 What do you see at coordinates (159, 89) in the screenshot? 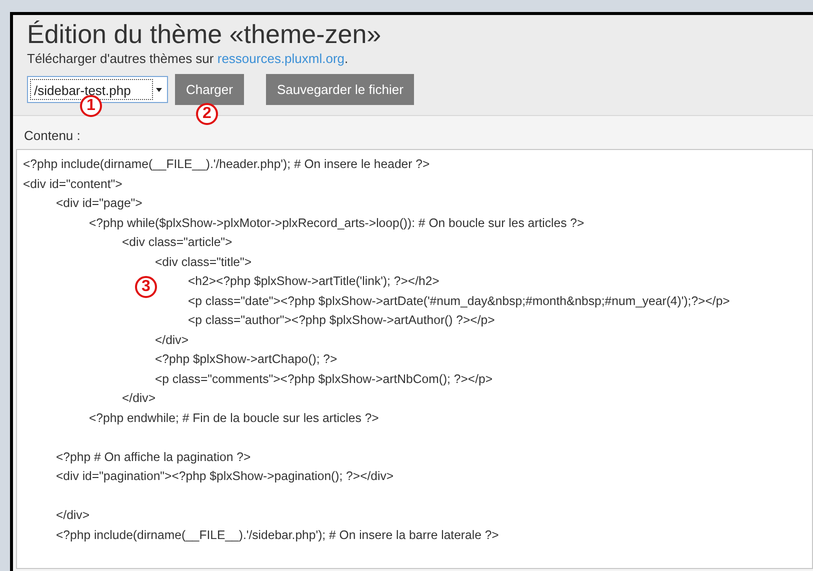
I see `caret-icon` at bounding box center [159, 89].